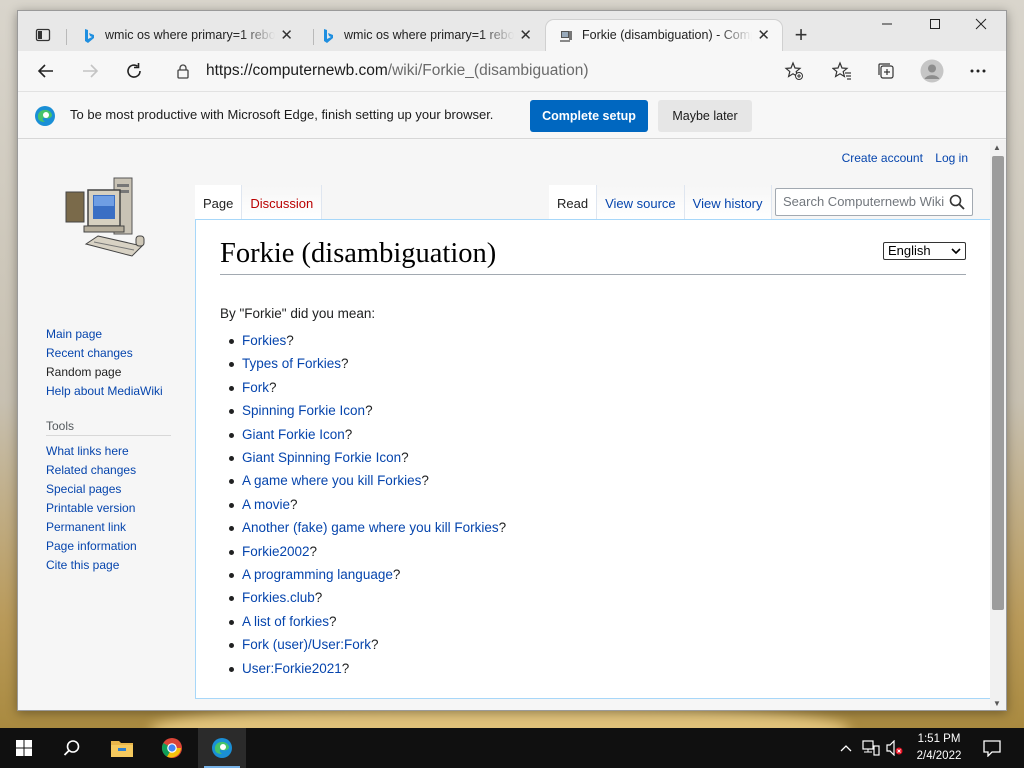 This screenshot has height=768, width=1024. What do you see at coordinates (303, 410) in the screenshot?
I see `list-item-link: Spinning Forkie Icon` at bounding box center [303, 410].